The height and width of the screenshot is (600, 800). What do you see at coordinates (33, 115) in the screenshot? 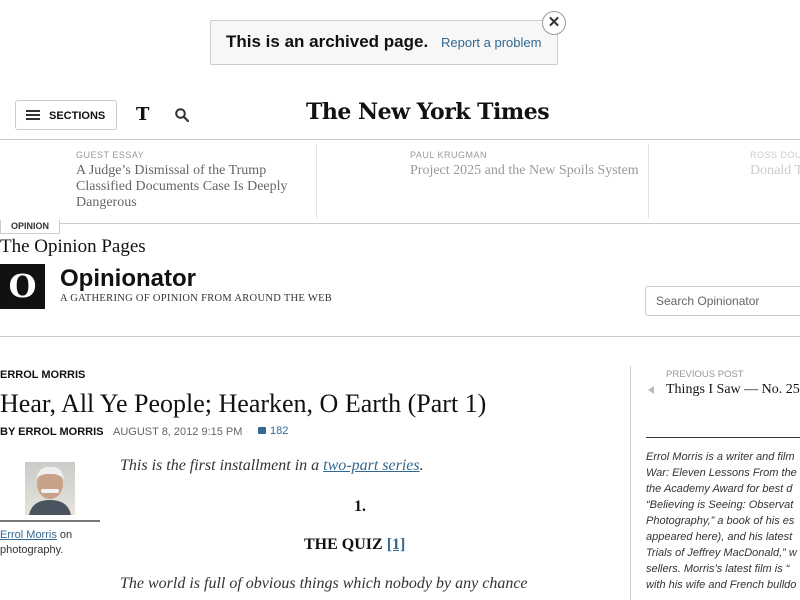
I see `hamburger-menu-icon` at bounding box center [33, 115].